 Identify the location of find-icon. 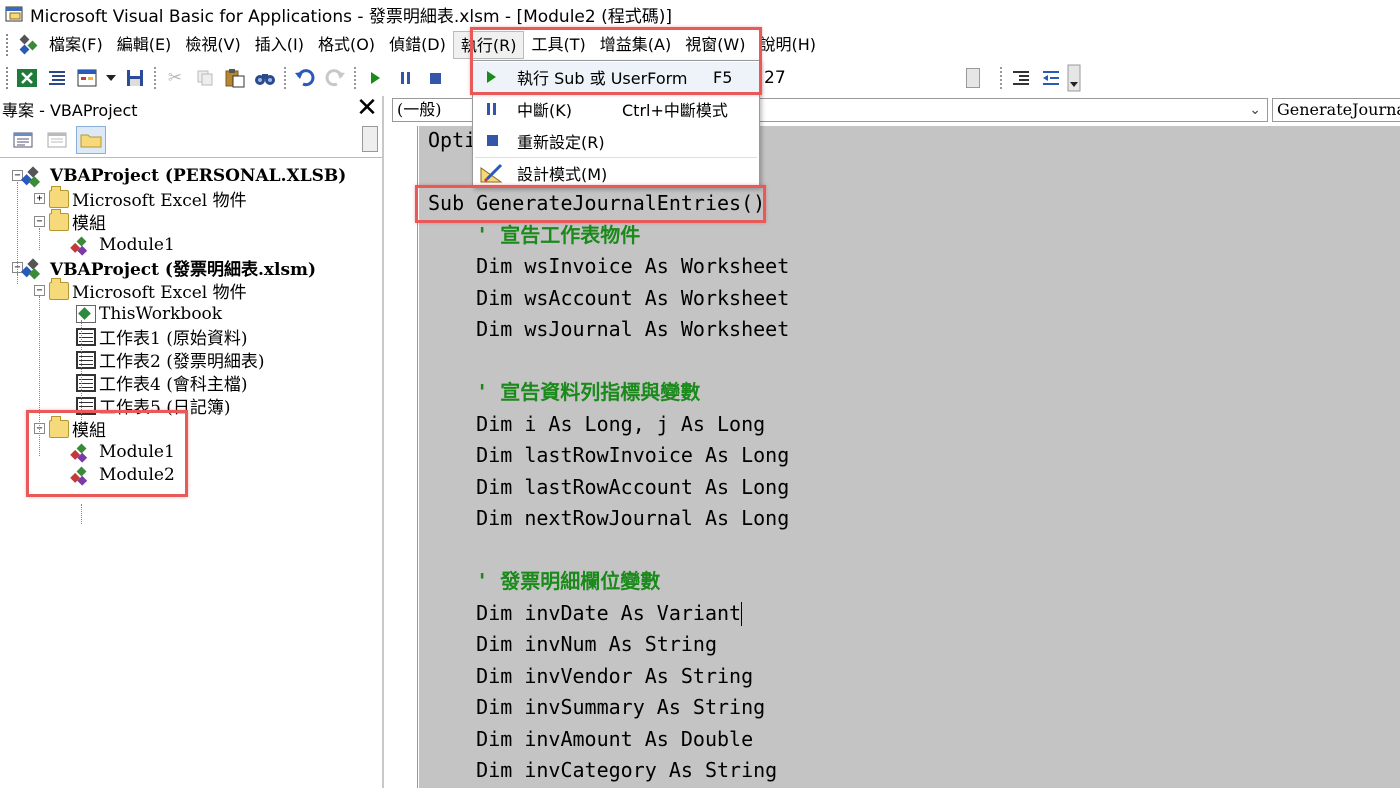
(265, 78).